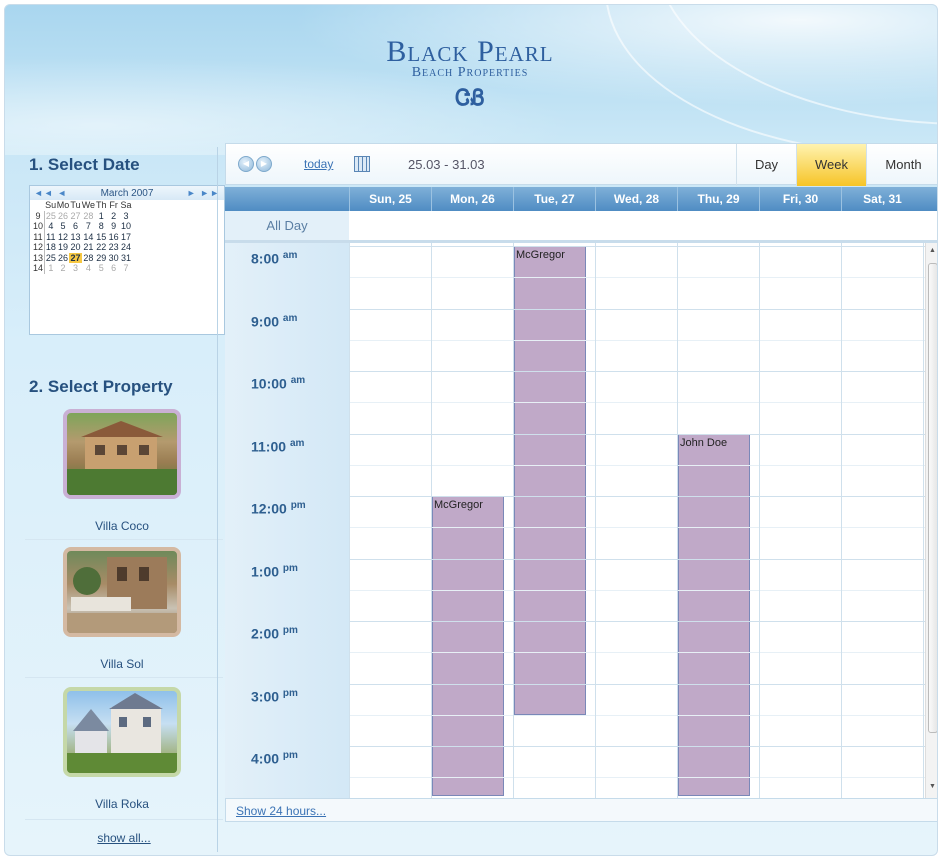 The height and width of the screenshot is (858, 940). I want to click on property-villa-sol: Villa Sol, so click(122, 609).